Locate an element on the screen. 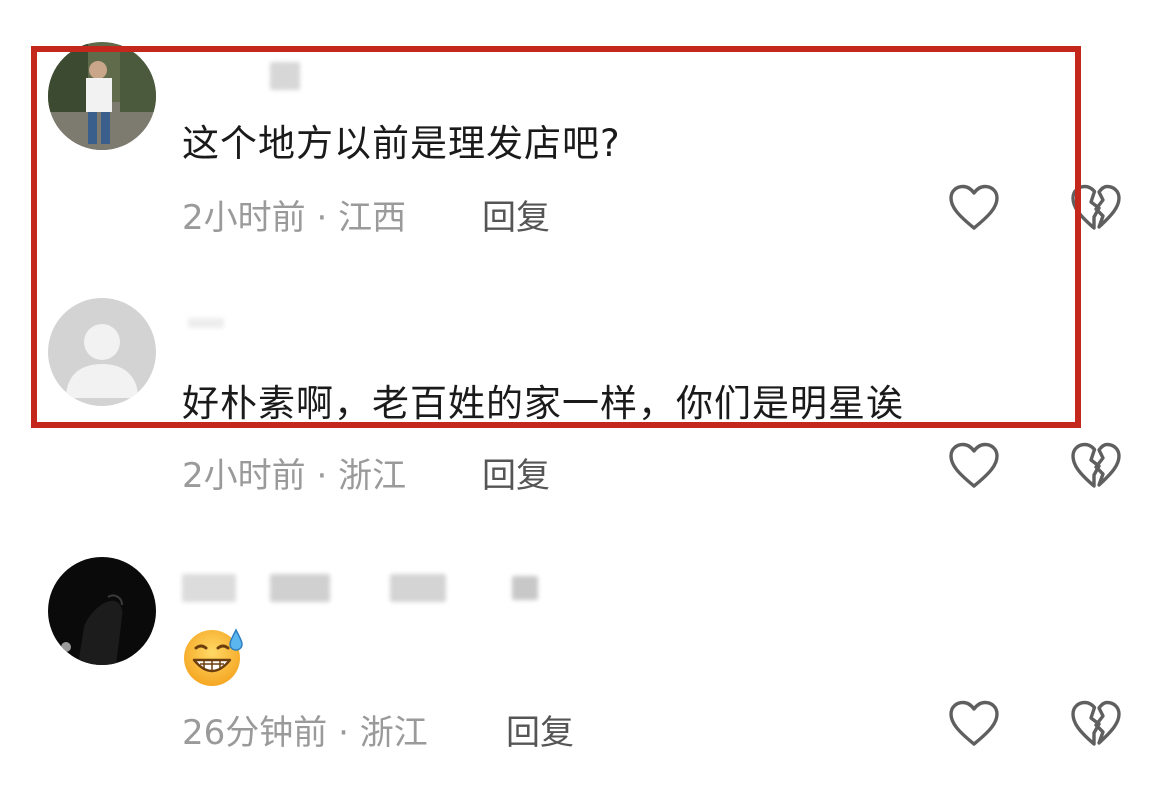 This screenshot has height=794, width=1170. comment-meta: 26分钟前 · 浙江 is located at coordinates (305, 729).